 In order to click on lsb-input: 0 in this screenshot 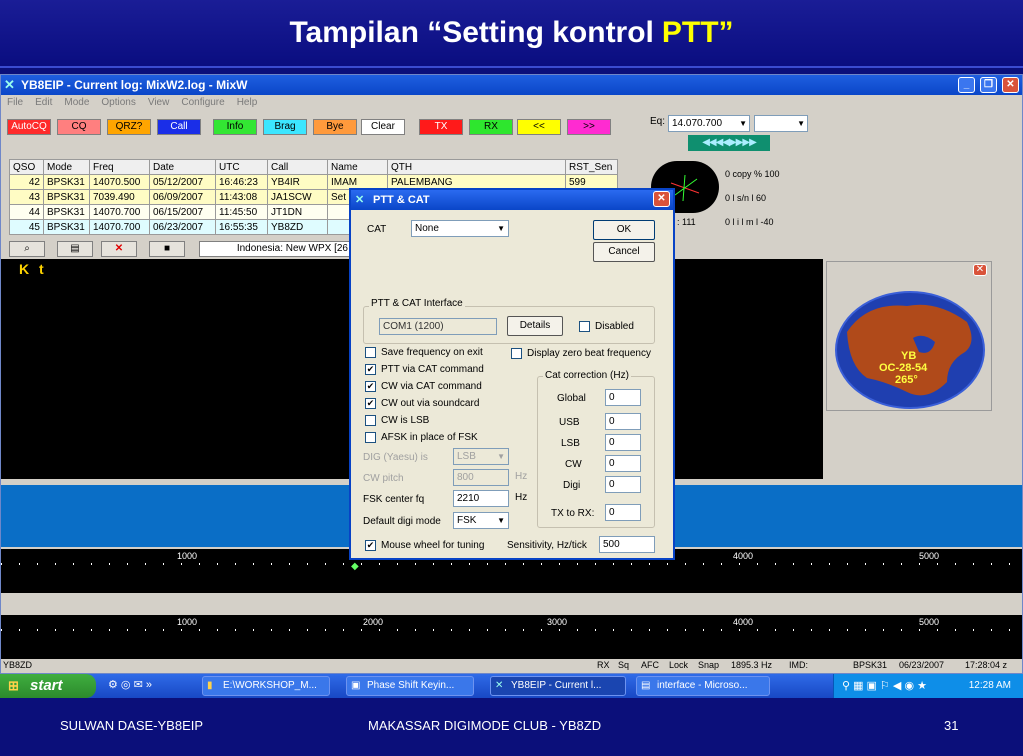, I will do `click(623, 442)`.